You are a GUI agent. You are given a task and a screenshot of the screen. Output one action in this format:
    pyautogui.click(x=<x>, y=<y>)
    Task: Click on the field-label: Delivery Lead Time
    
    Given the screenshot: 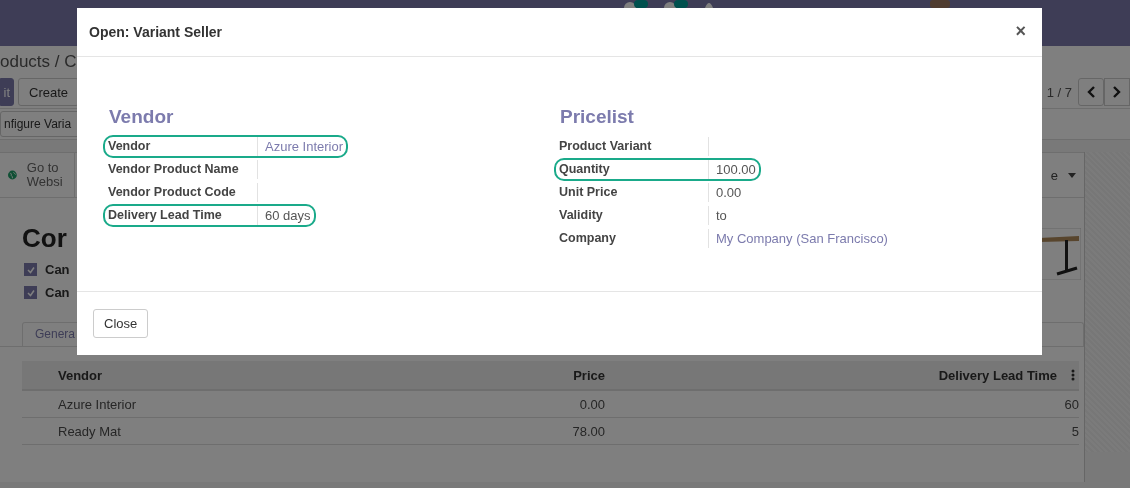 What is the action you would take?
    pyautogui.click(x=165, y=215)
    